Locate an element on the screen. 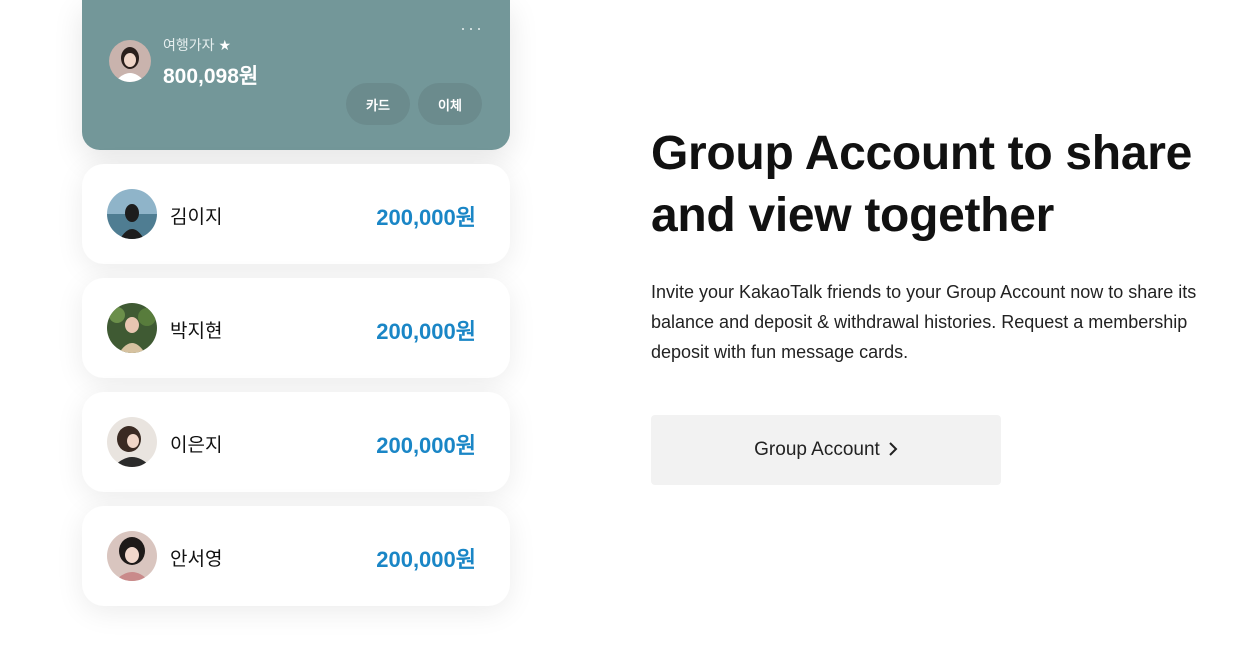 This screenshot has height=651, width=1247. member-row: 박지현 200,000원 is located at coordinates (296, 328).